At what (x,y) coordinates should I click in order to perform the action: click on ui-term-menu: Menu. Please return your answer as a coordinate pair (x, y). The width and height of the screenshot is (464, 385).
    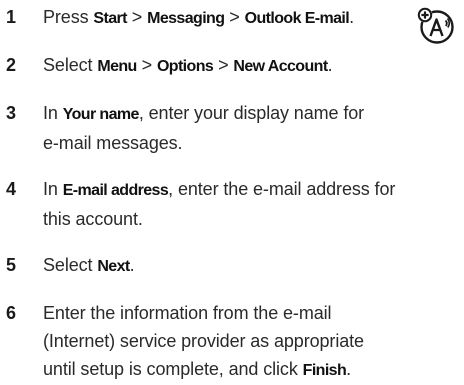
    Looking at the image, I should click on (117, 66).